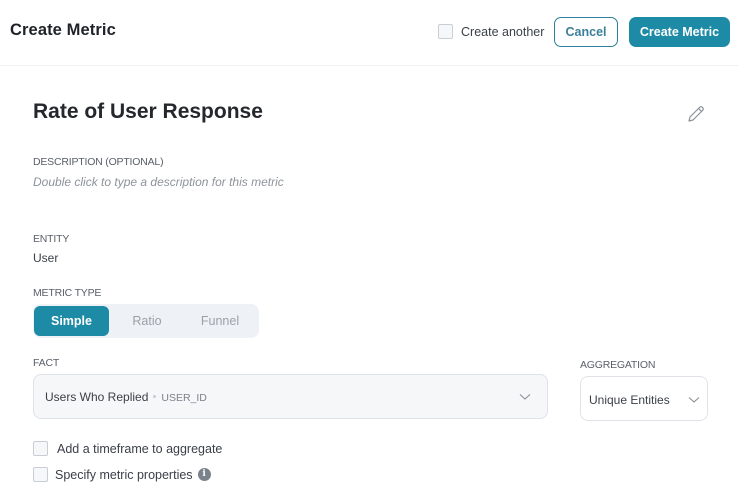 This screenshot has height=504, width=739. I want to click on aggregation-value: Unique Entities, so click(629, 400).